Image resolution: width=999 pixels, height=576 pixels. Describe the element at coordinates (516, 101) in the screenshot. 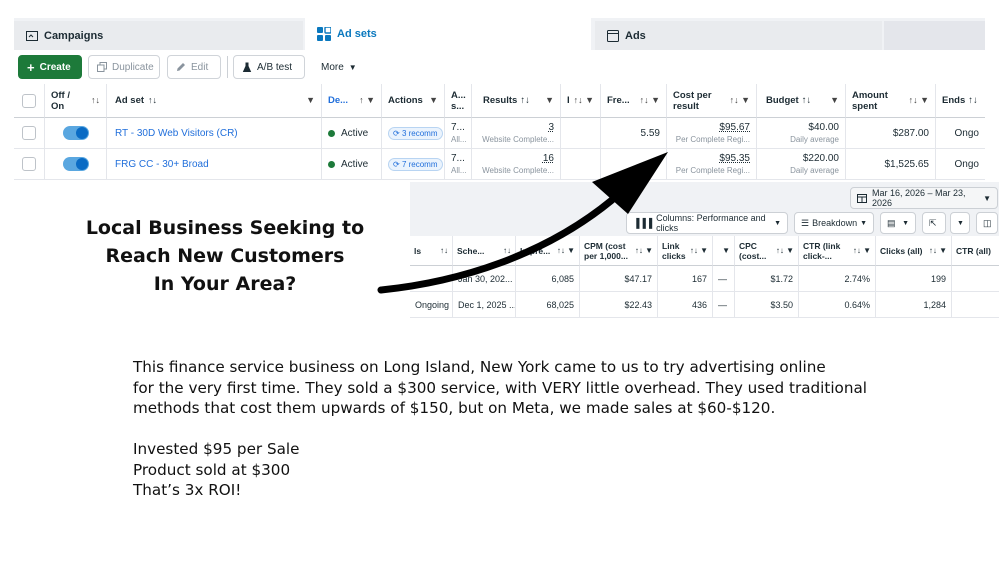

I see `header-results: Results ↑↓ ▼` at that location.